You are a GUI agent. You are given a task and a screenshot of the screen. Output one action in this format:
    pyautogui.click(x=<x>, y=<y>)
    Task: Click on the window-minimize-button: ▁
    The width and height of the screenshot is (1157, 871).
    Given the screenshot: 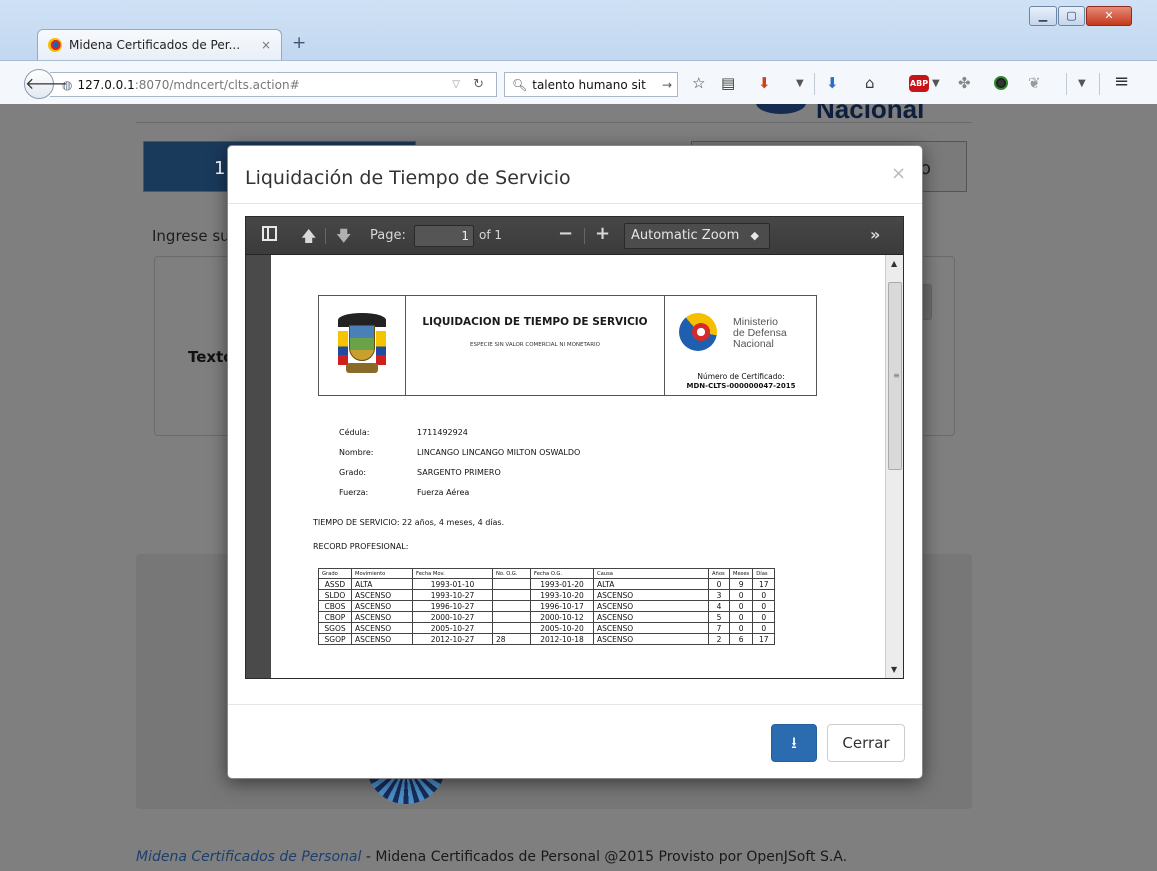 What is the action you would take?
    pyautogui.click(x=1043, y=16)
    